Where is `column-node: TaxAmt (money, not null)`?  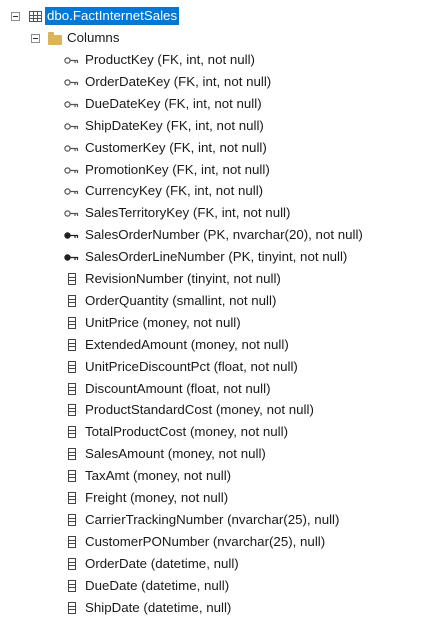 column-node: TaxAmt (money, not null) is located at coordinates (213, 476).